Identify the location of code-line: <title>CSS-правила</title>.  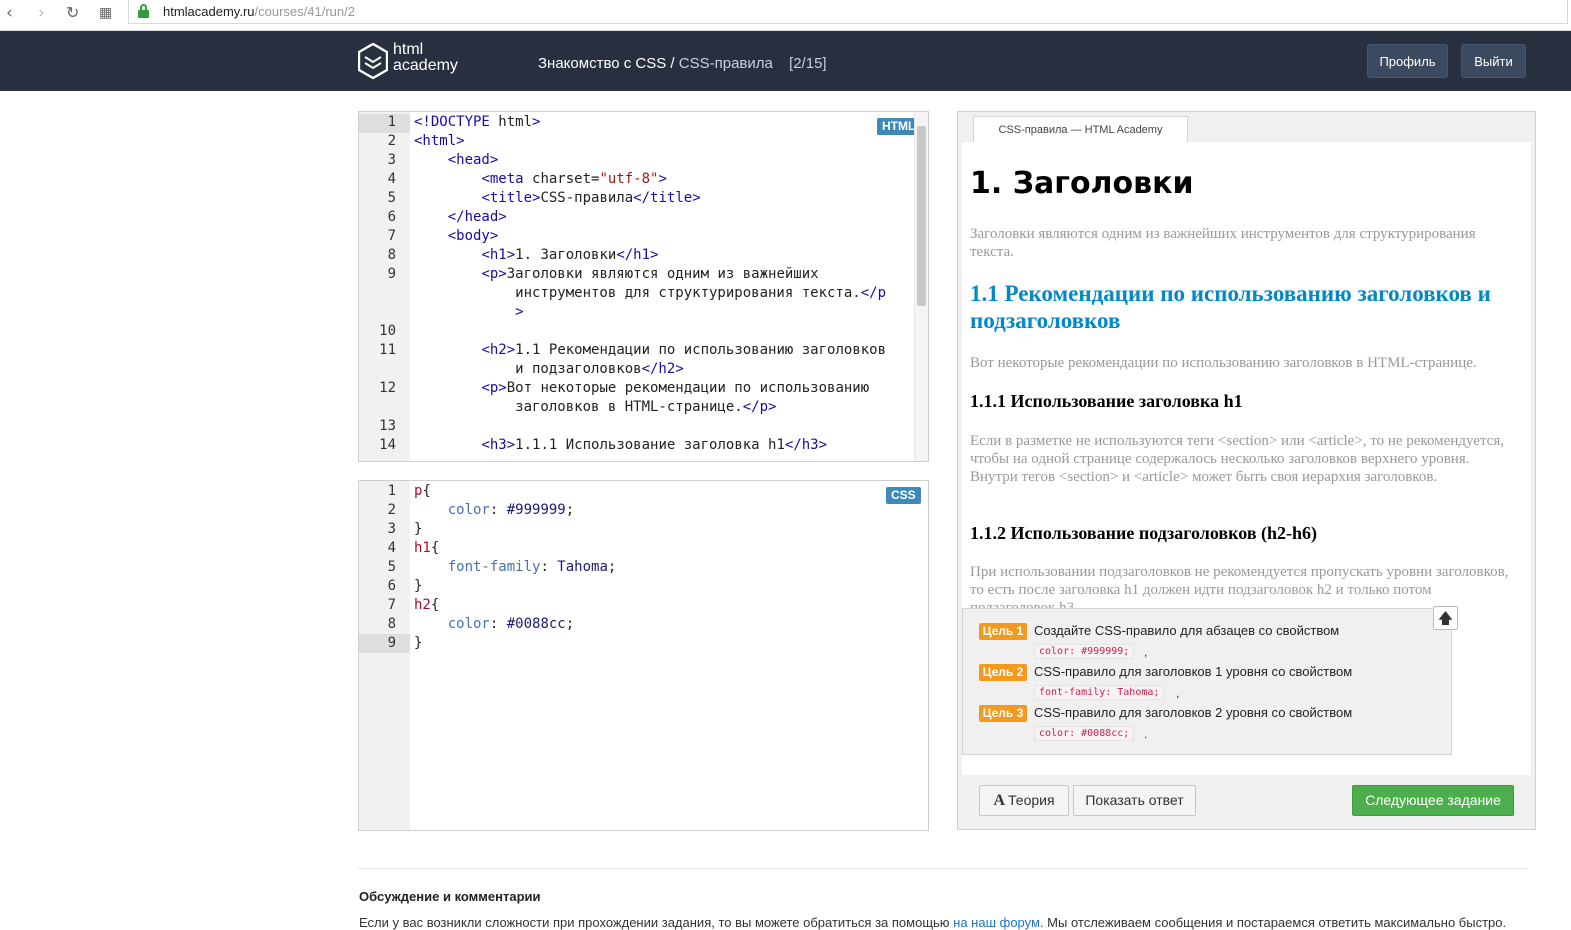
(557, 198).